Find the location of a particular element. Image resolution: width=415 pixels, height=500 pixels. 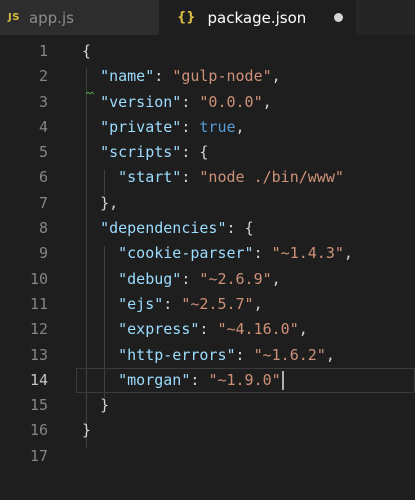

code-line: "start": "node ./bin/www" is located at coordinates (248, 177).